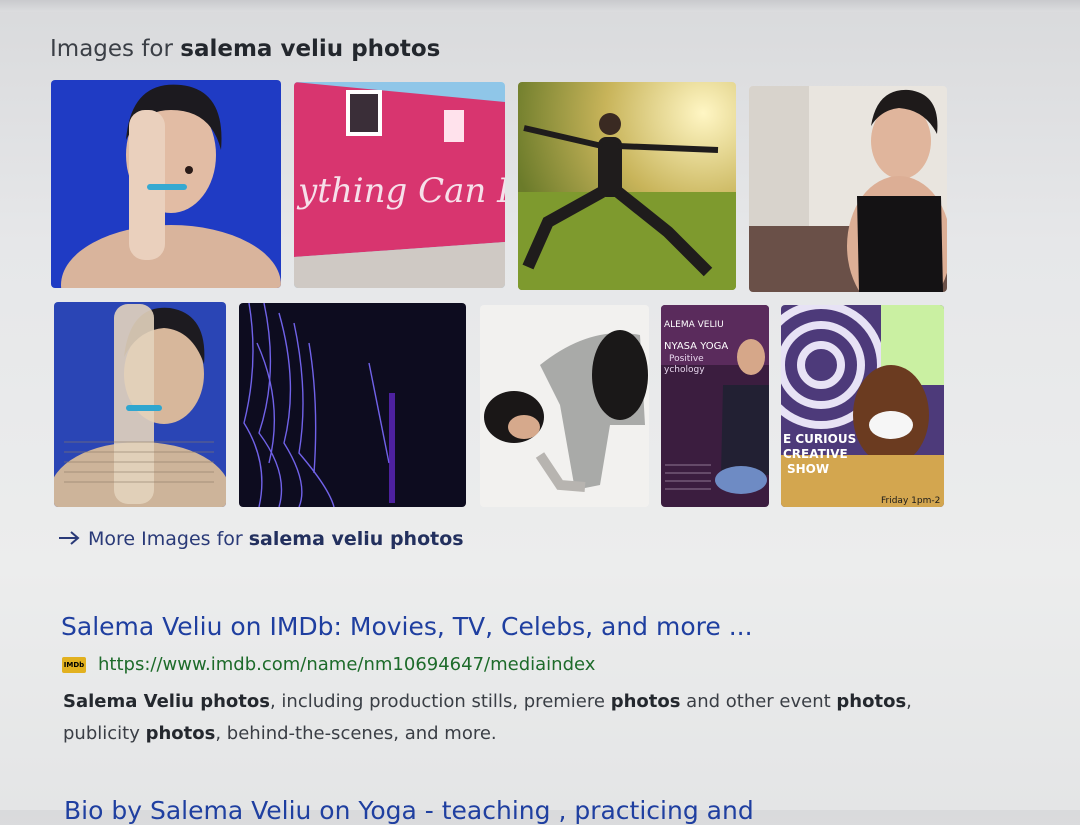  Describe the element at coordinates (815, 454) in the screenshot. I see `svg-text: CREATIVE` at that location.